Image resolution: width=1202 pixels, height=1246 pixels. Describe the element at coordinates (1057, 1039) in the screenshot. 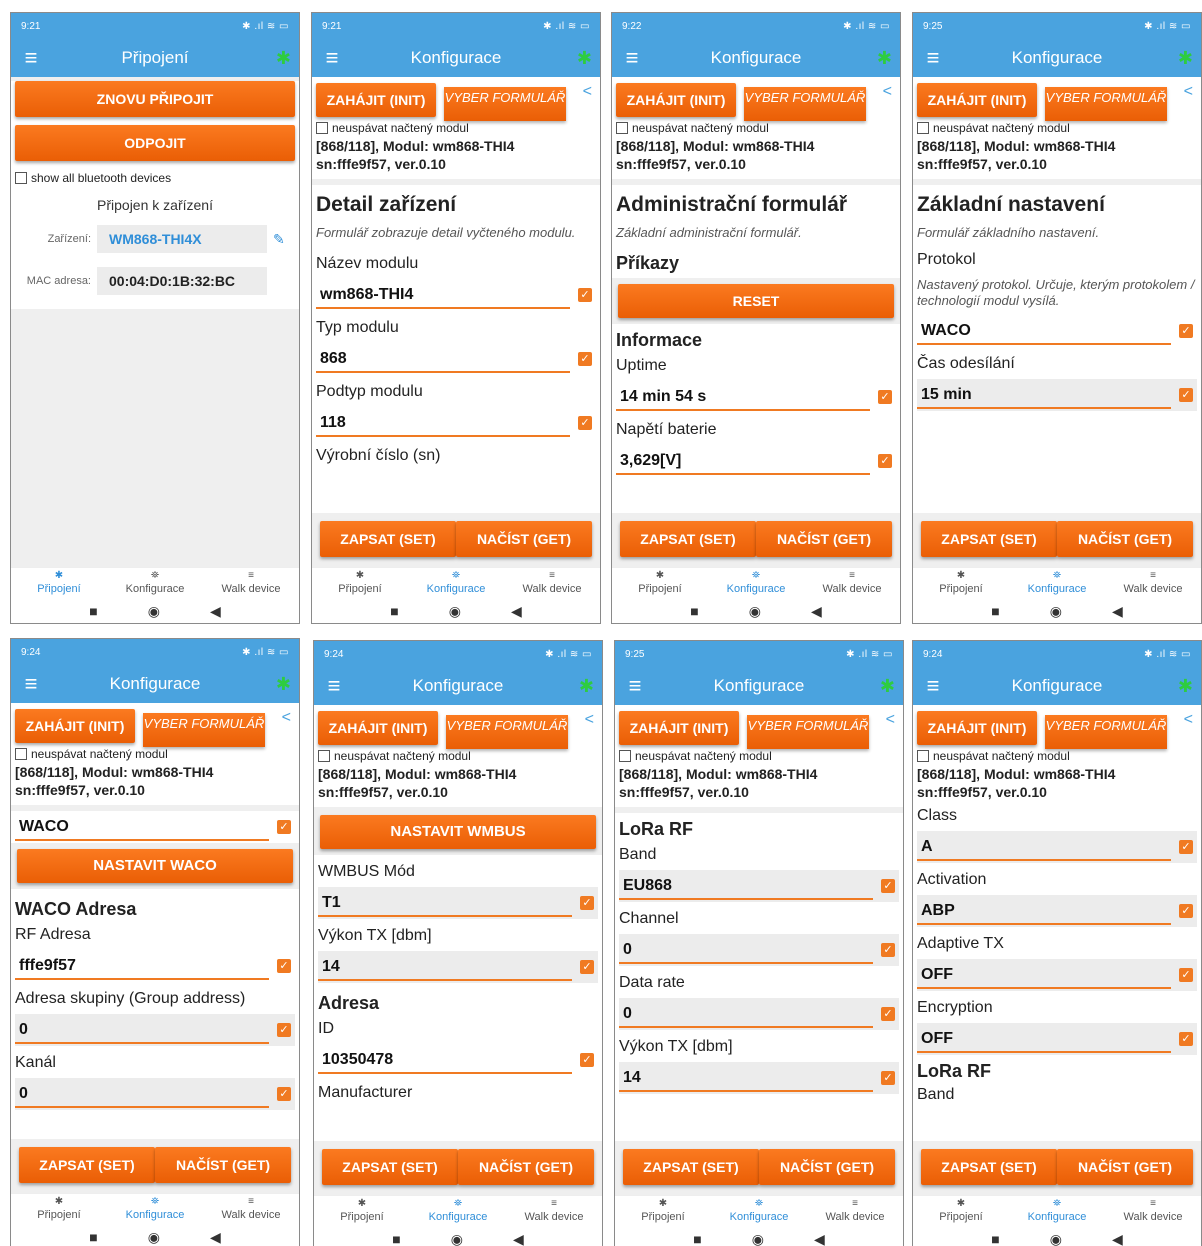

I see `encryption-field: OFF ✓` at that location.